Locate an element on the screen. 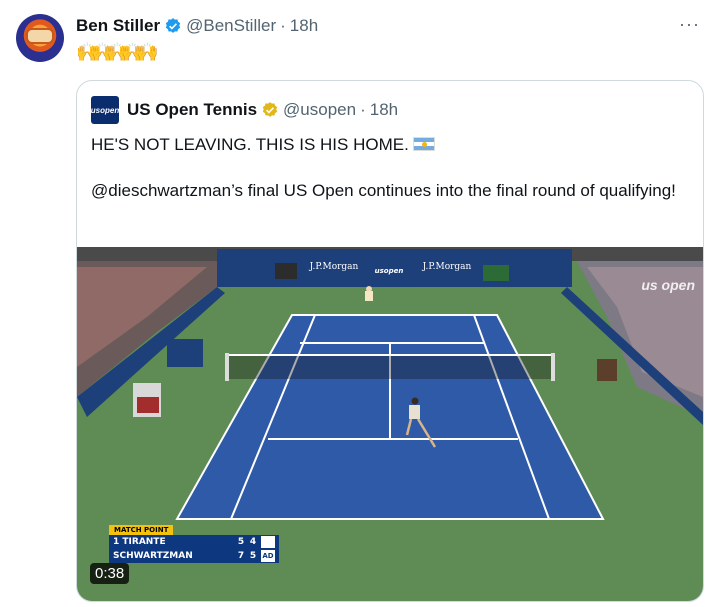 This screenshot has width=720, height=607. argentina-flag-icon is located at coordinates (423, 144).